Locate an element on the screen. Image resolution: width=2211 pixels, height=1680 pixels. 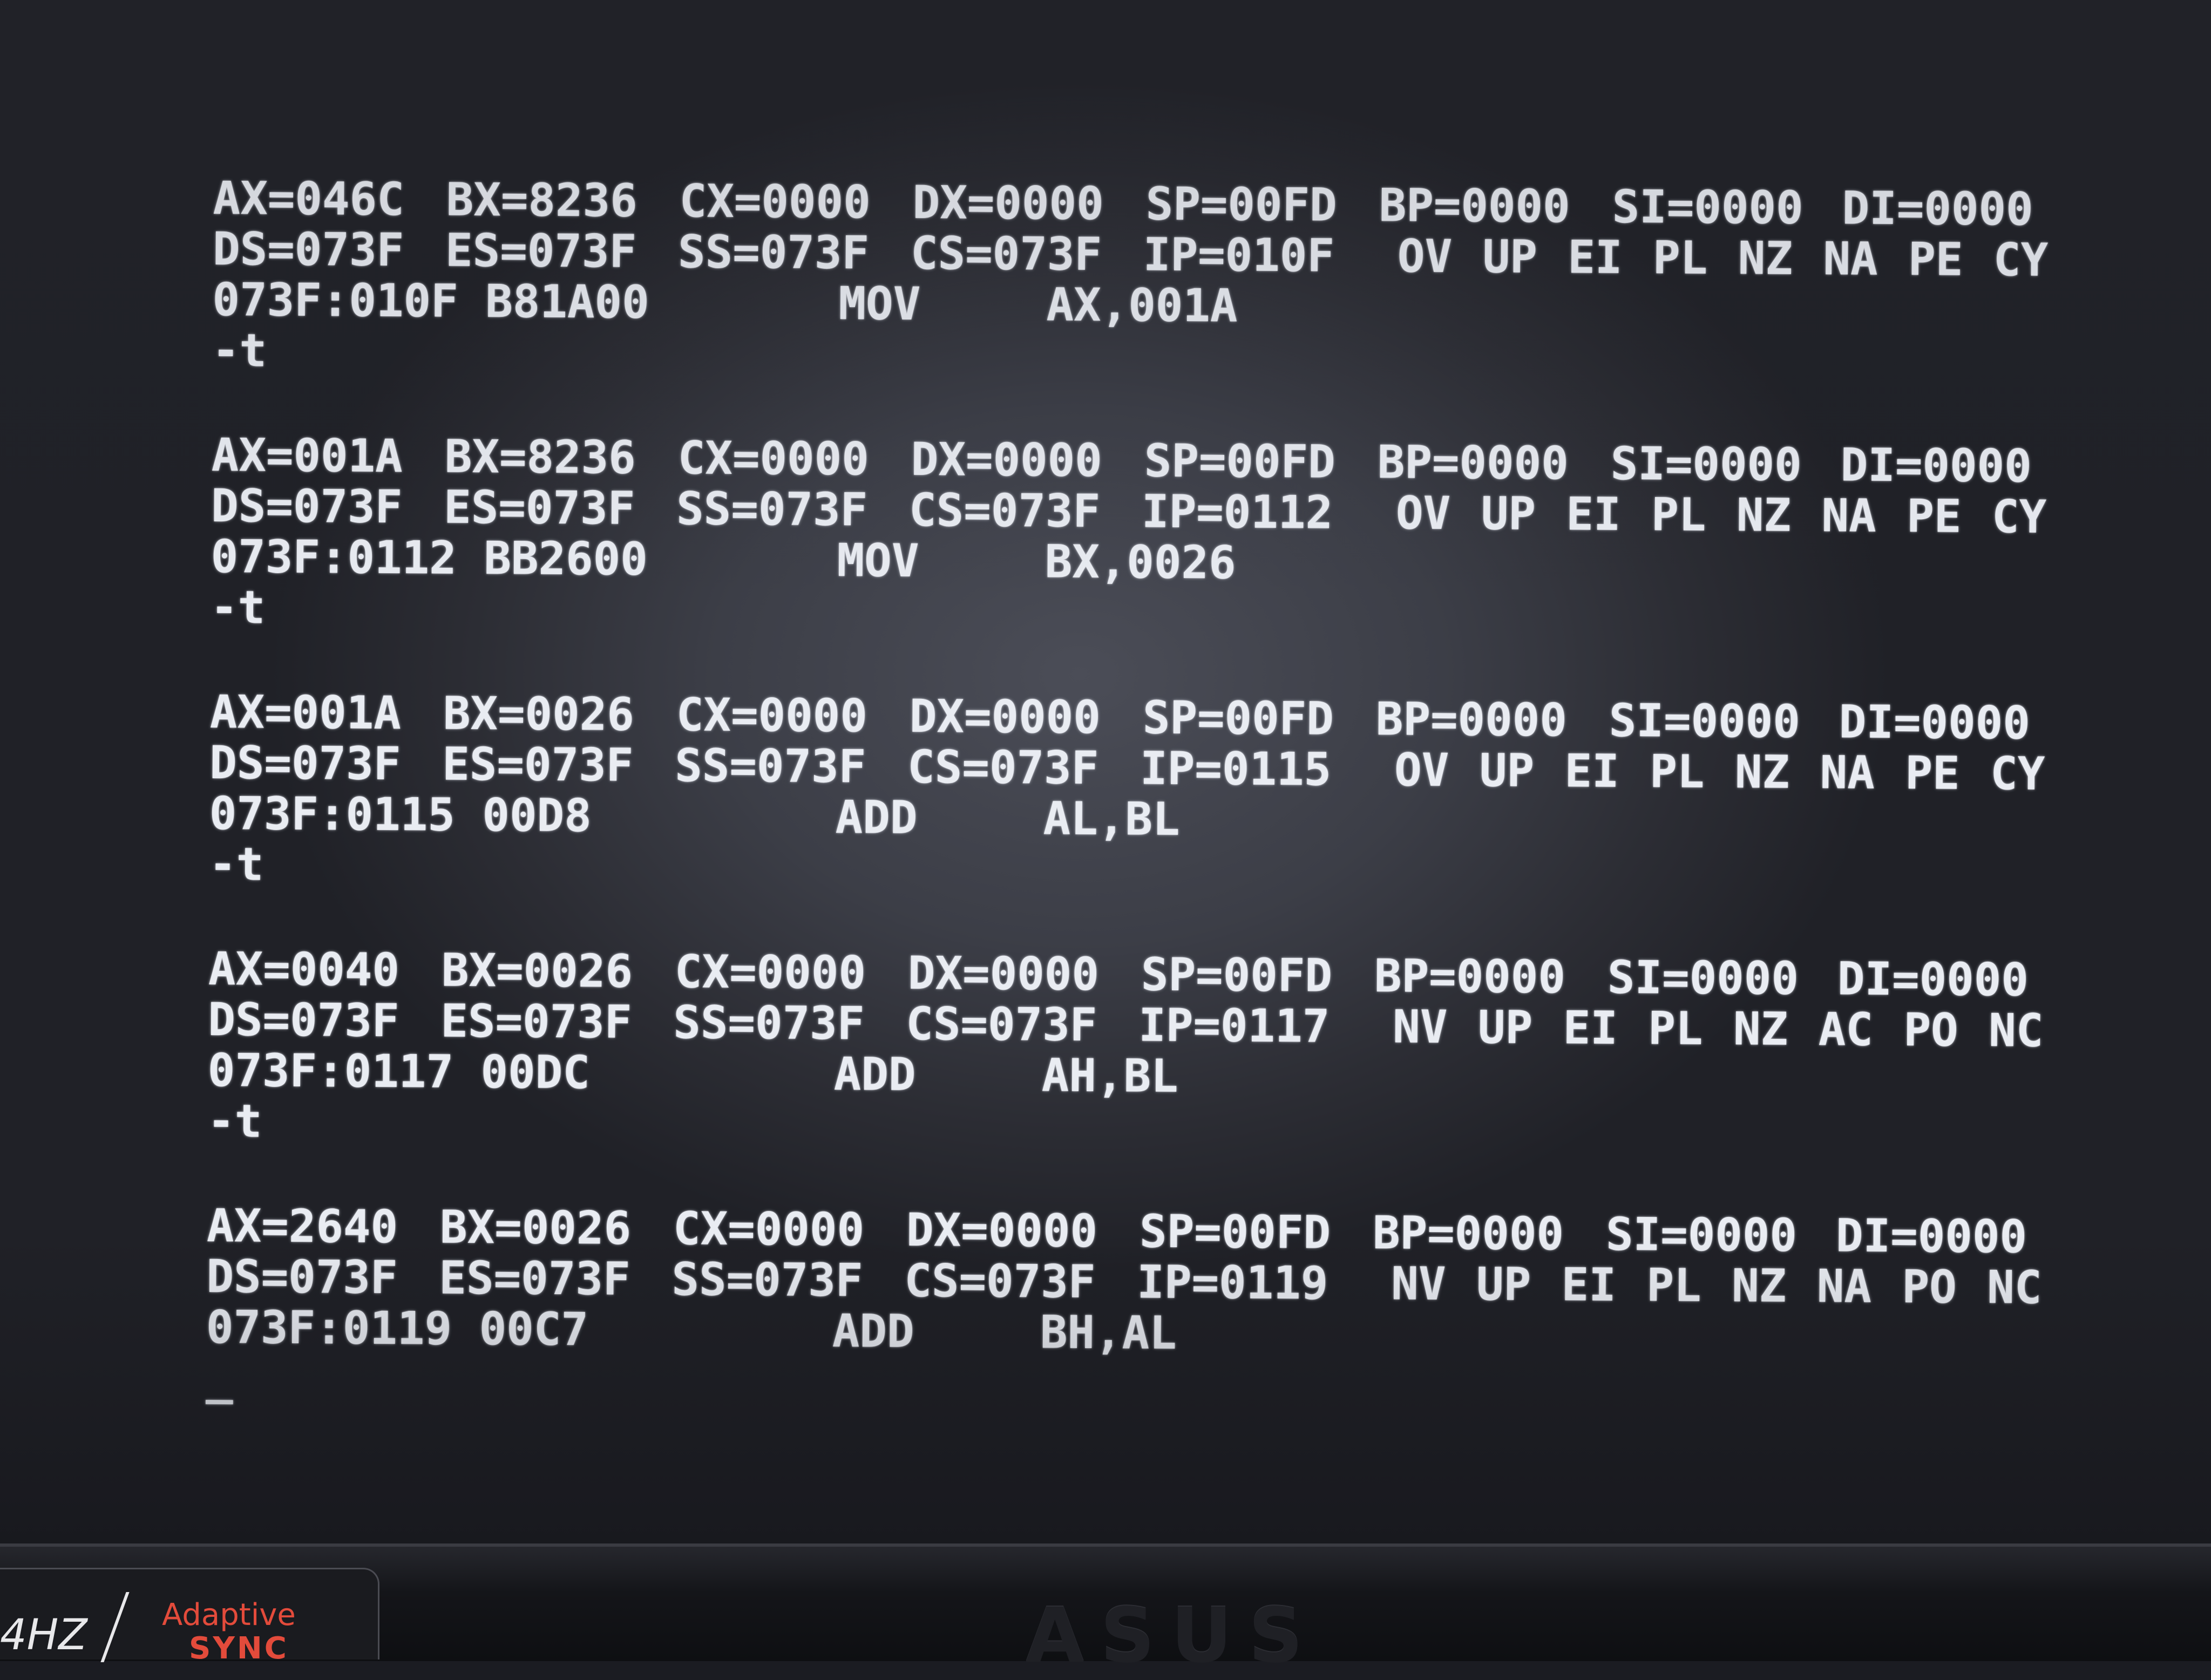
register-ip: IP=010F is located at coordinates (1239, 255).